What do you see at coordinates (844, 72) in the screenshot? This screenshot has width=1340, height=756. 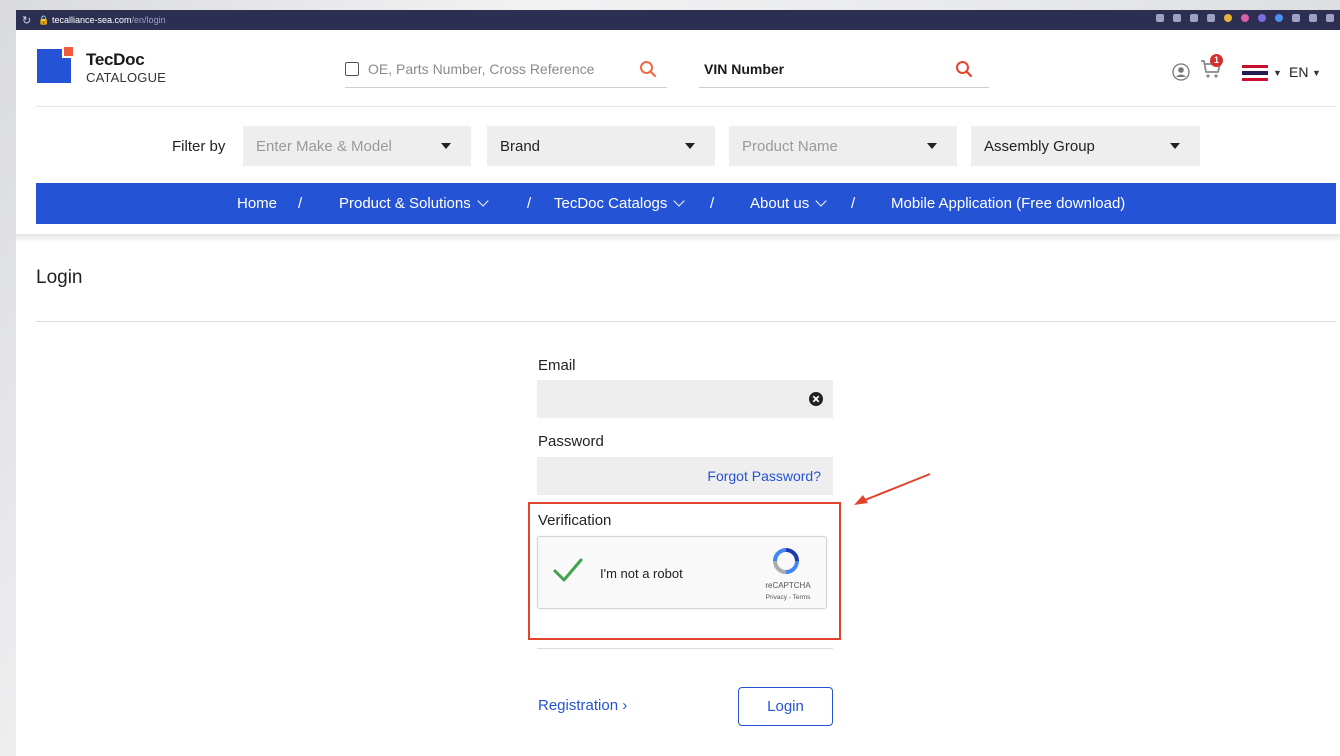 I see `vin-search: VIN Number` at bounding box center [844, 72].